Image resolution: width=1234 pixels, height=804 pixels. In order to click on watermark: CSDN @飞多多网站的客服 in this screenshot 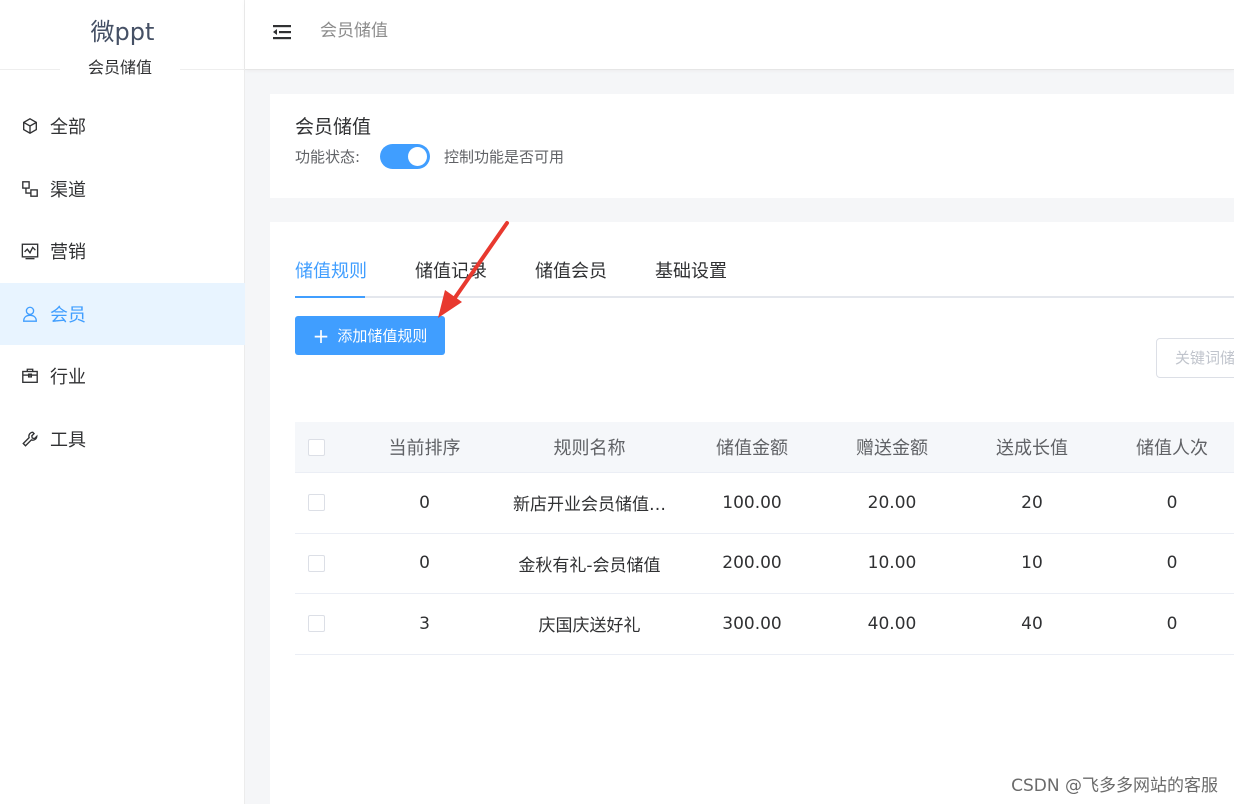, I will do `click(1114, 786)`.